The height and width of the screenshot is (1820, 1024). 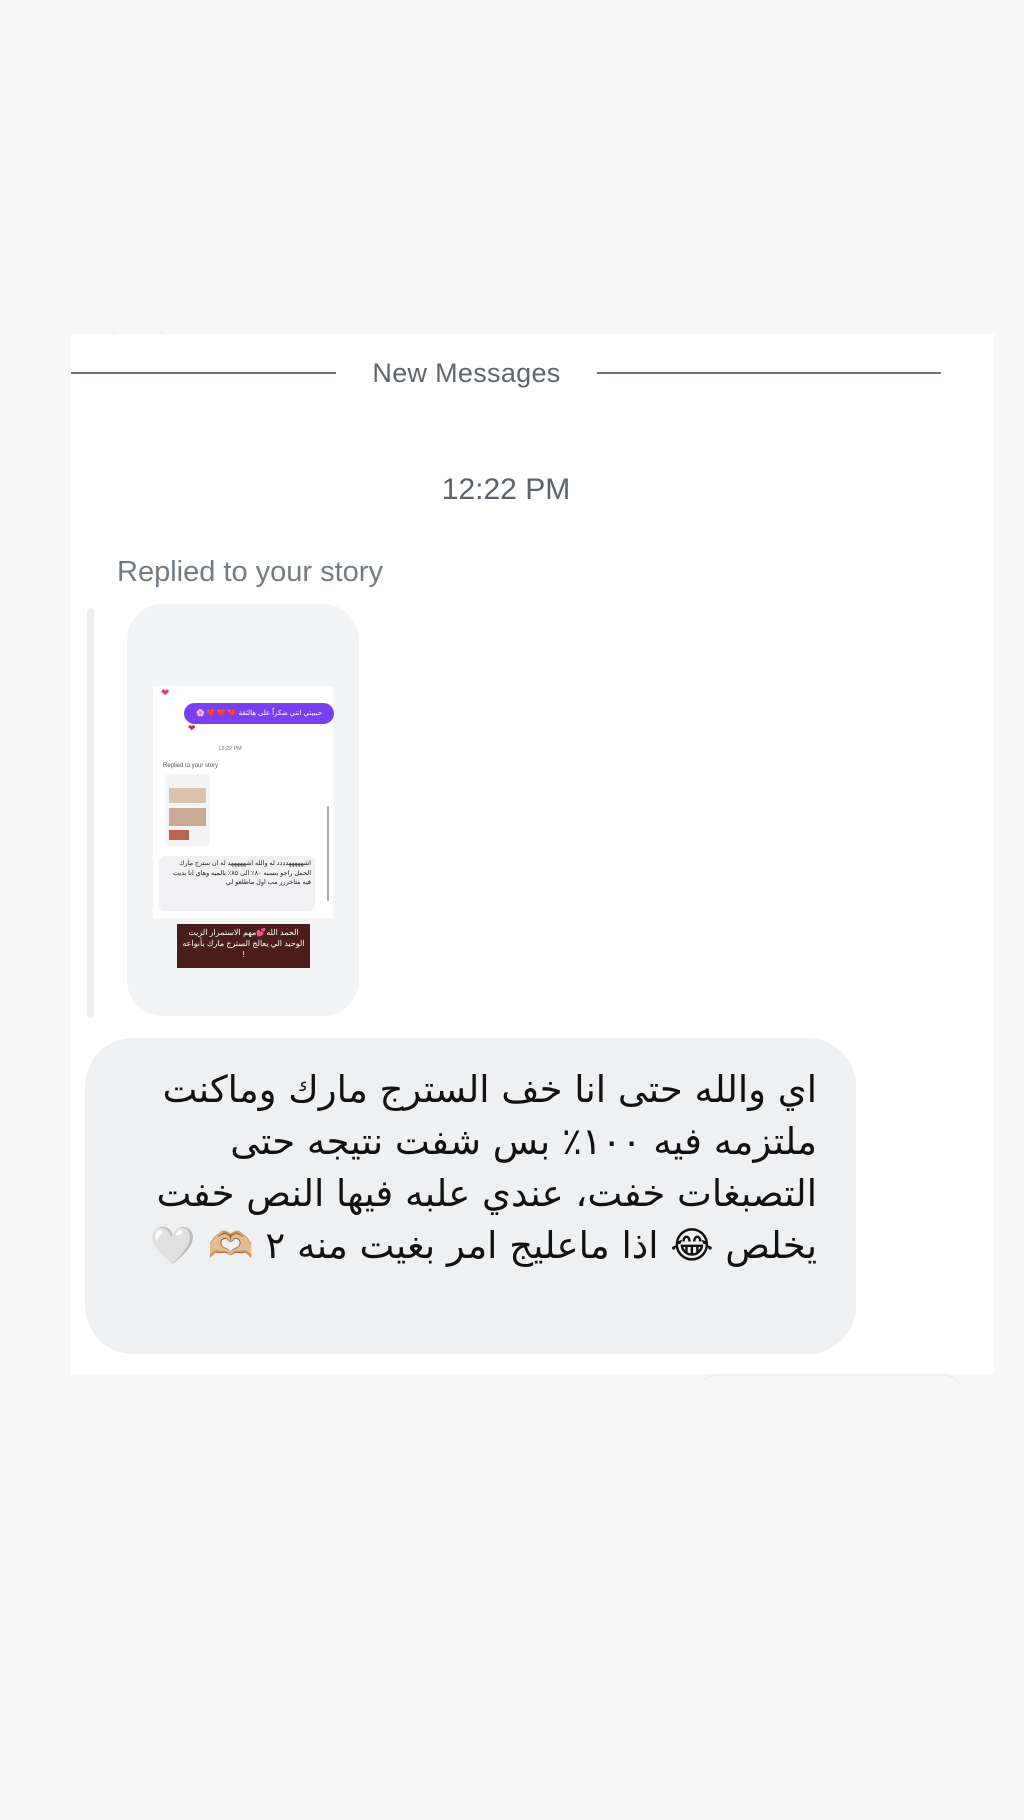 What do you see at coordinates (191, 766) in the screenshot?
I see `story-replied-label: Replied to your story` at bounding box center [191, 766].